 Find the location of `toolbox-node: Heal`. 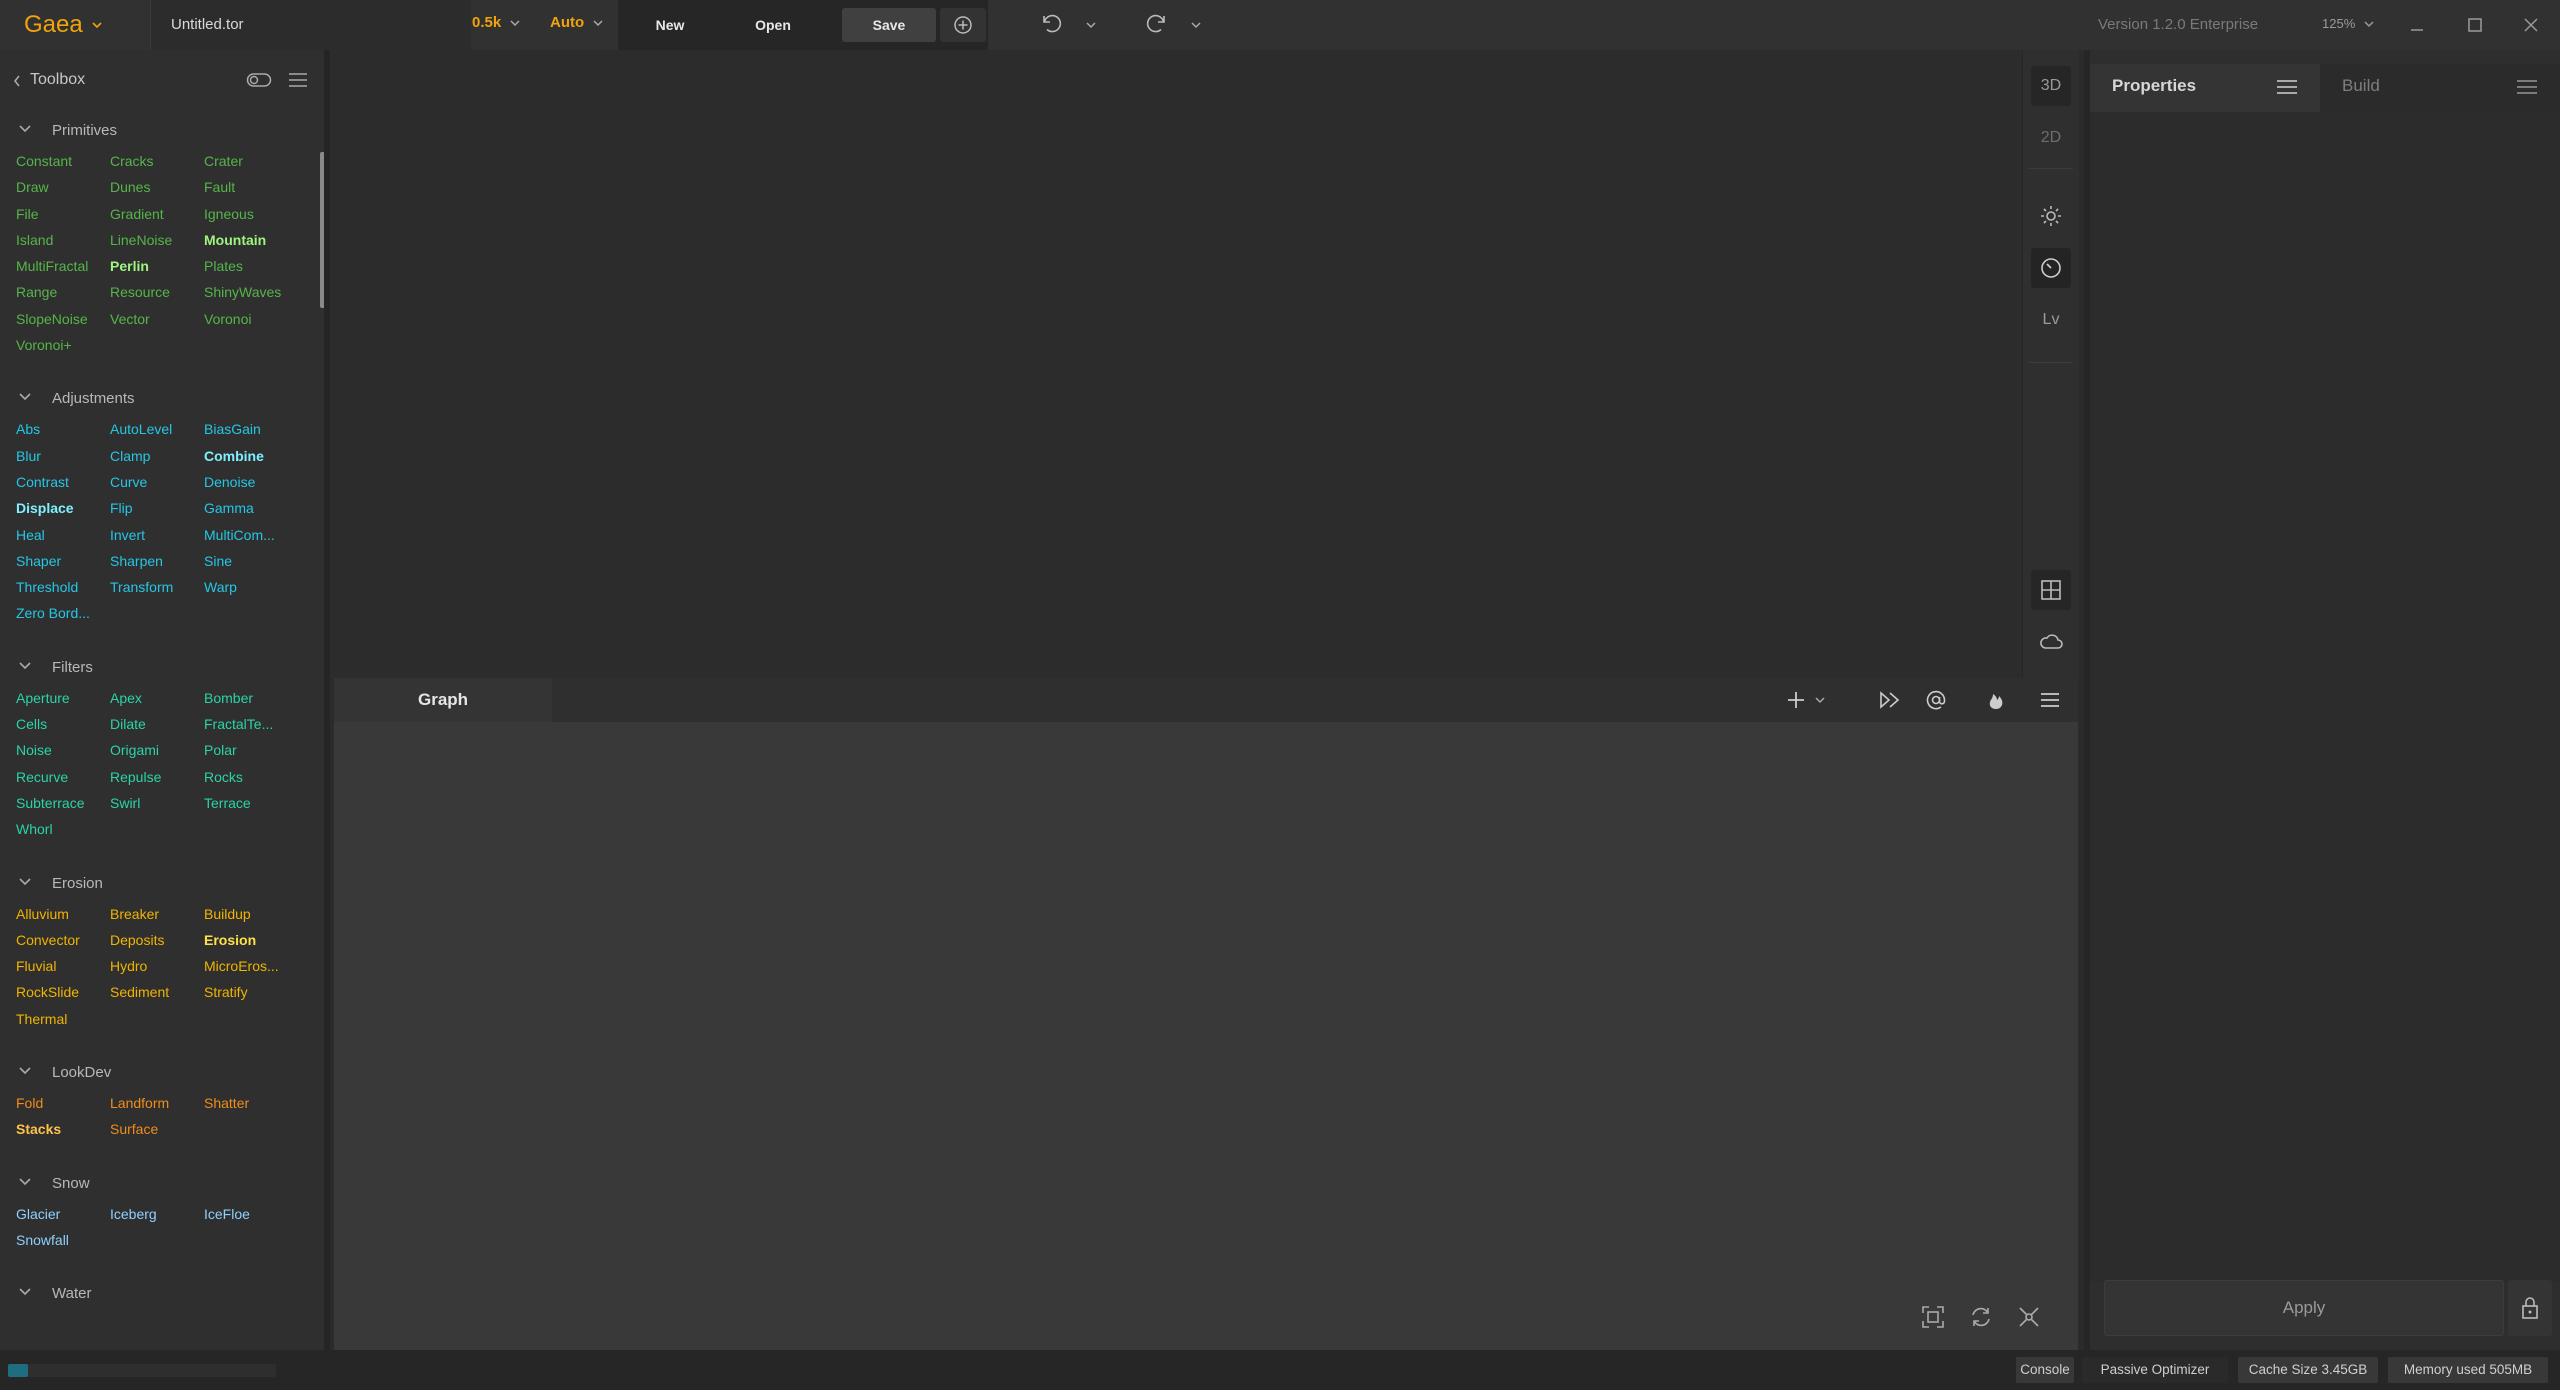

toolbox-node: Heal is located at coordinates (63, 535).